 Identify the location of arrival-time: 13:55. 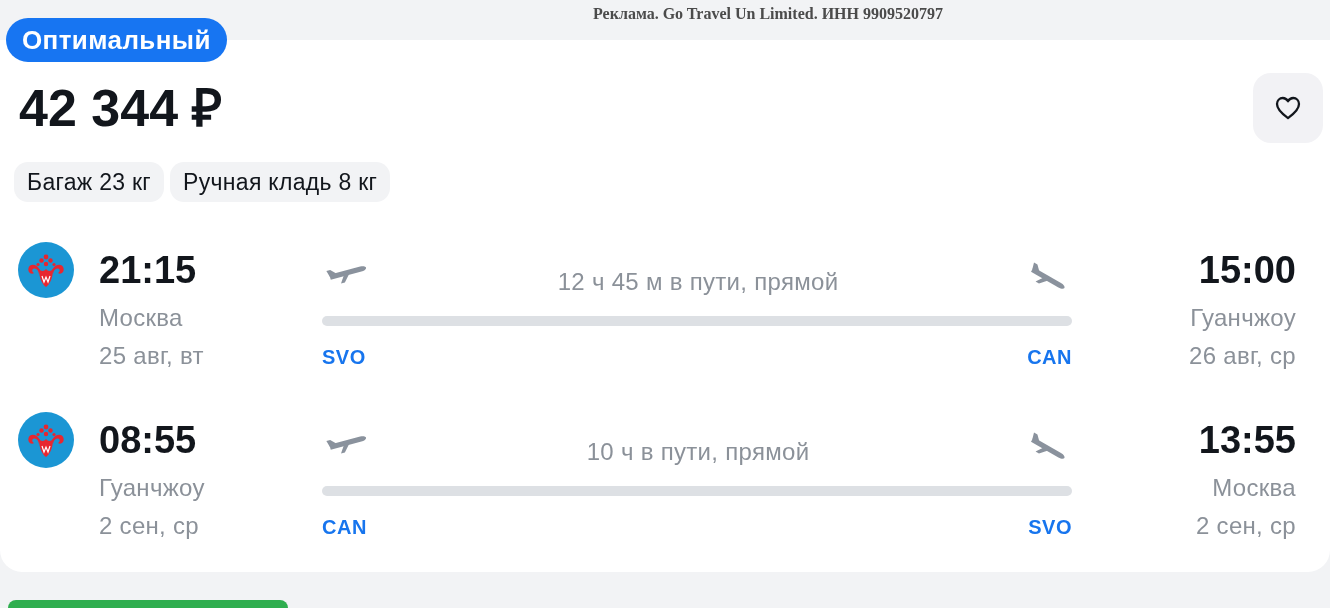
(1247, 440).